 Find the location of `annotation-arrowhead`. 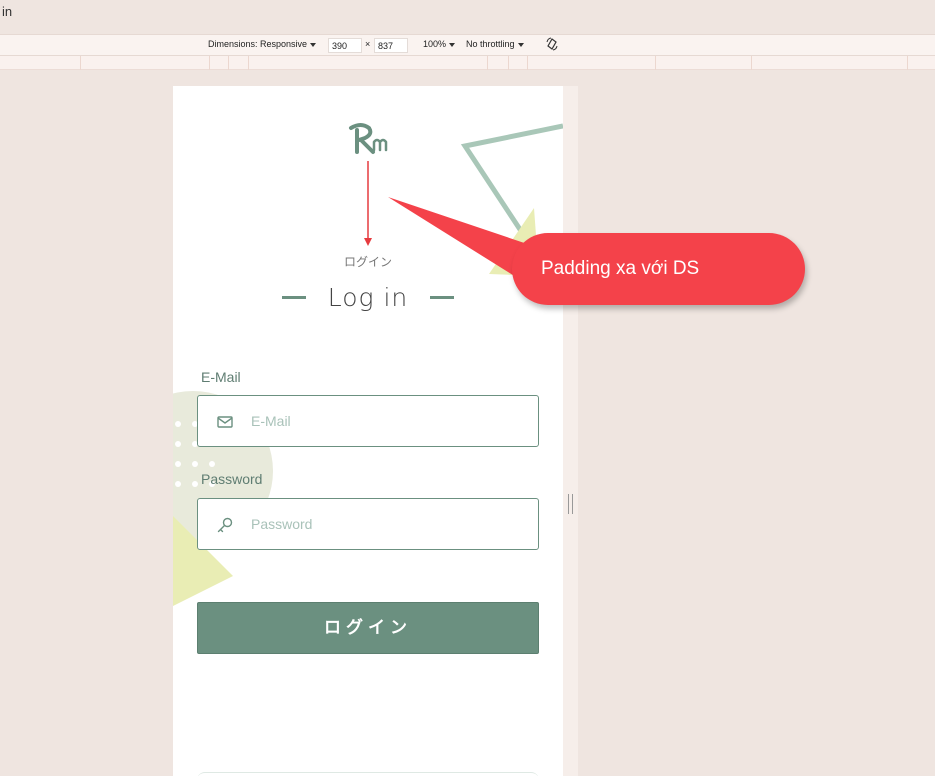

annotation-arrowhead is located at coordinates (368, 242).